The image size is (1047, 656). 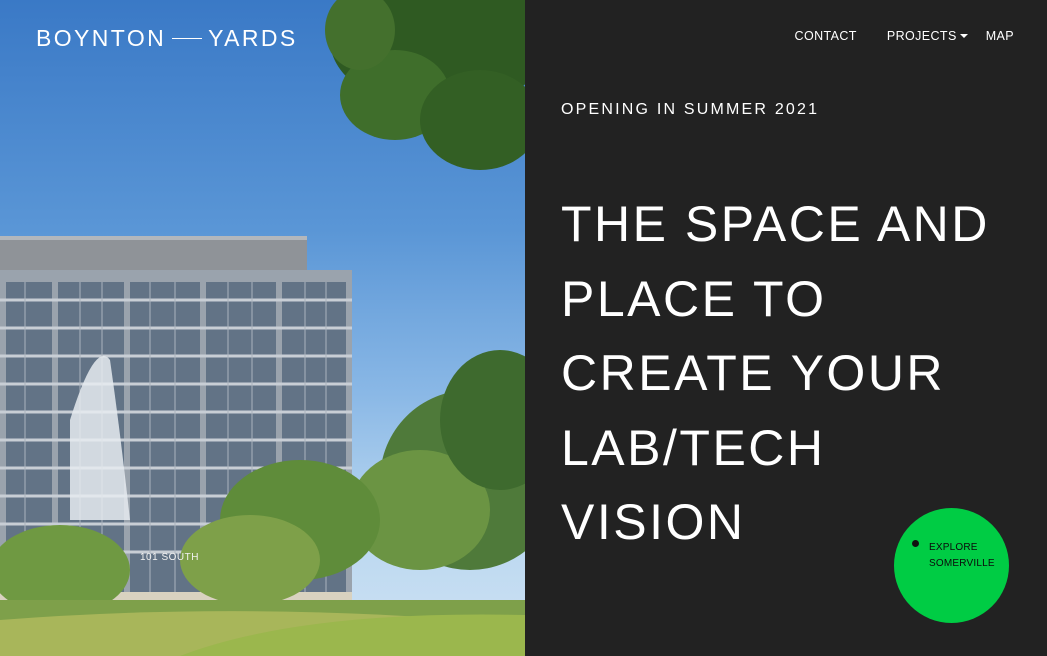 I want to click on headline-line: LAB/TECH, so click(x=693, y=447).